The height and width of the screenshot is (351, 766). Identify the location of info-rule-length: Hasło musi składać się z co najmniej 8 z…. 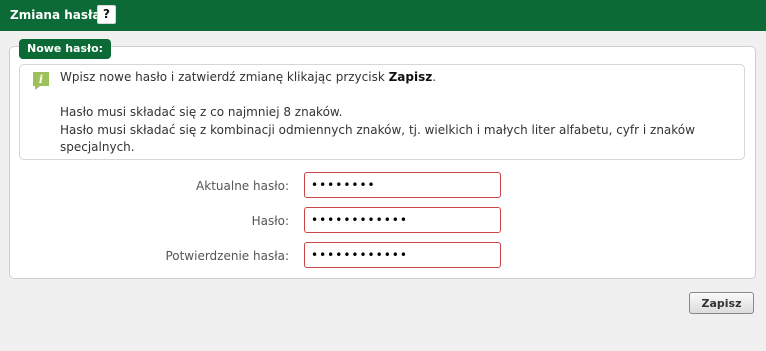
(201, 112).